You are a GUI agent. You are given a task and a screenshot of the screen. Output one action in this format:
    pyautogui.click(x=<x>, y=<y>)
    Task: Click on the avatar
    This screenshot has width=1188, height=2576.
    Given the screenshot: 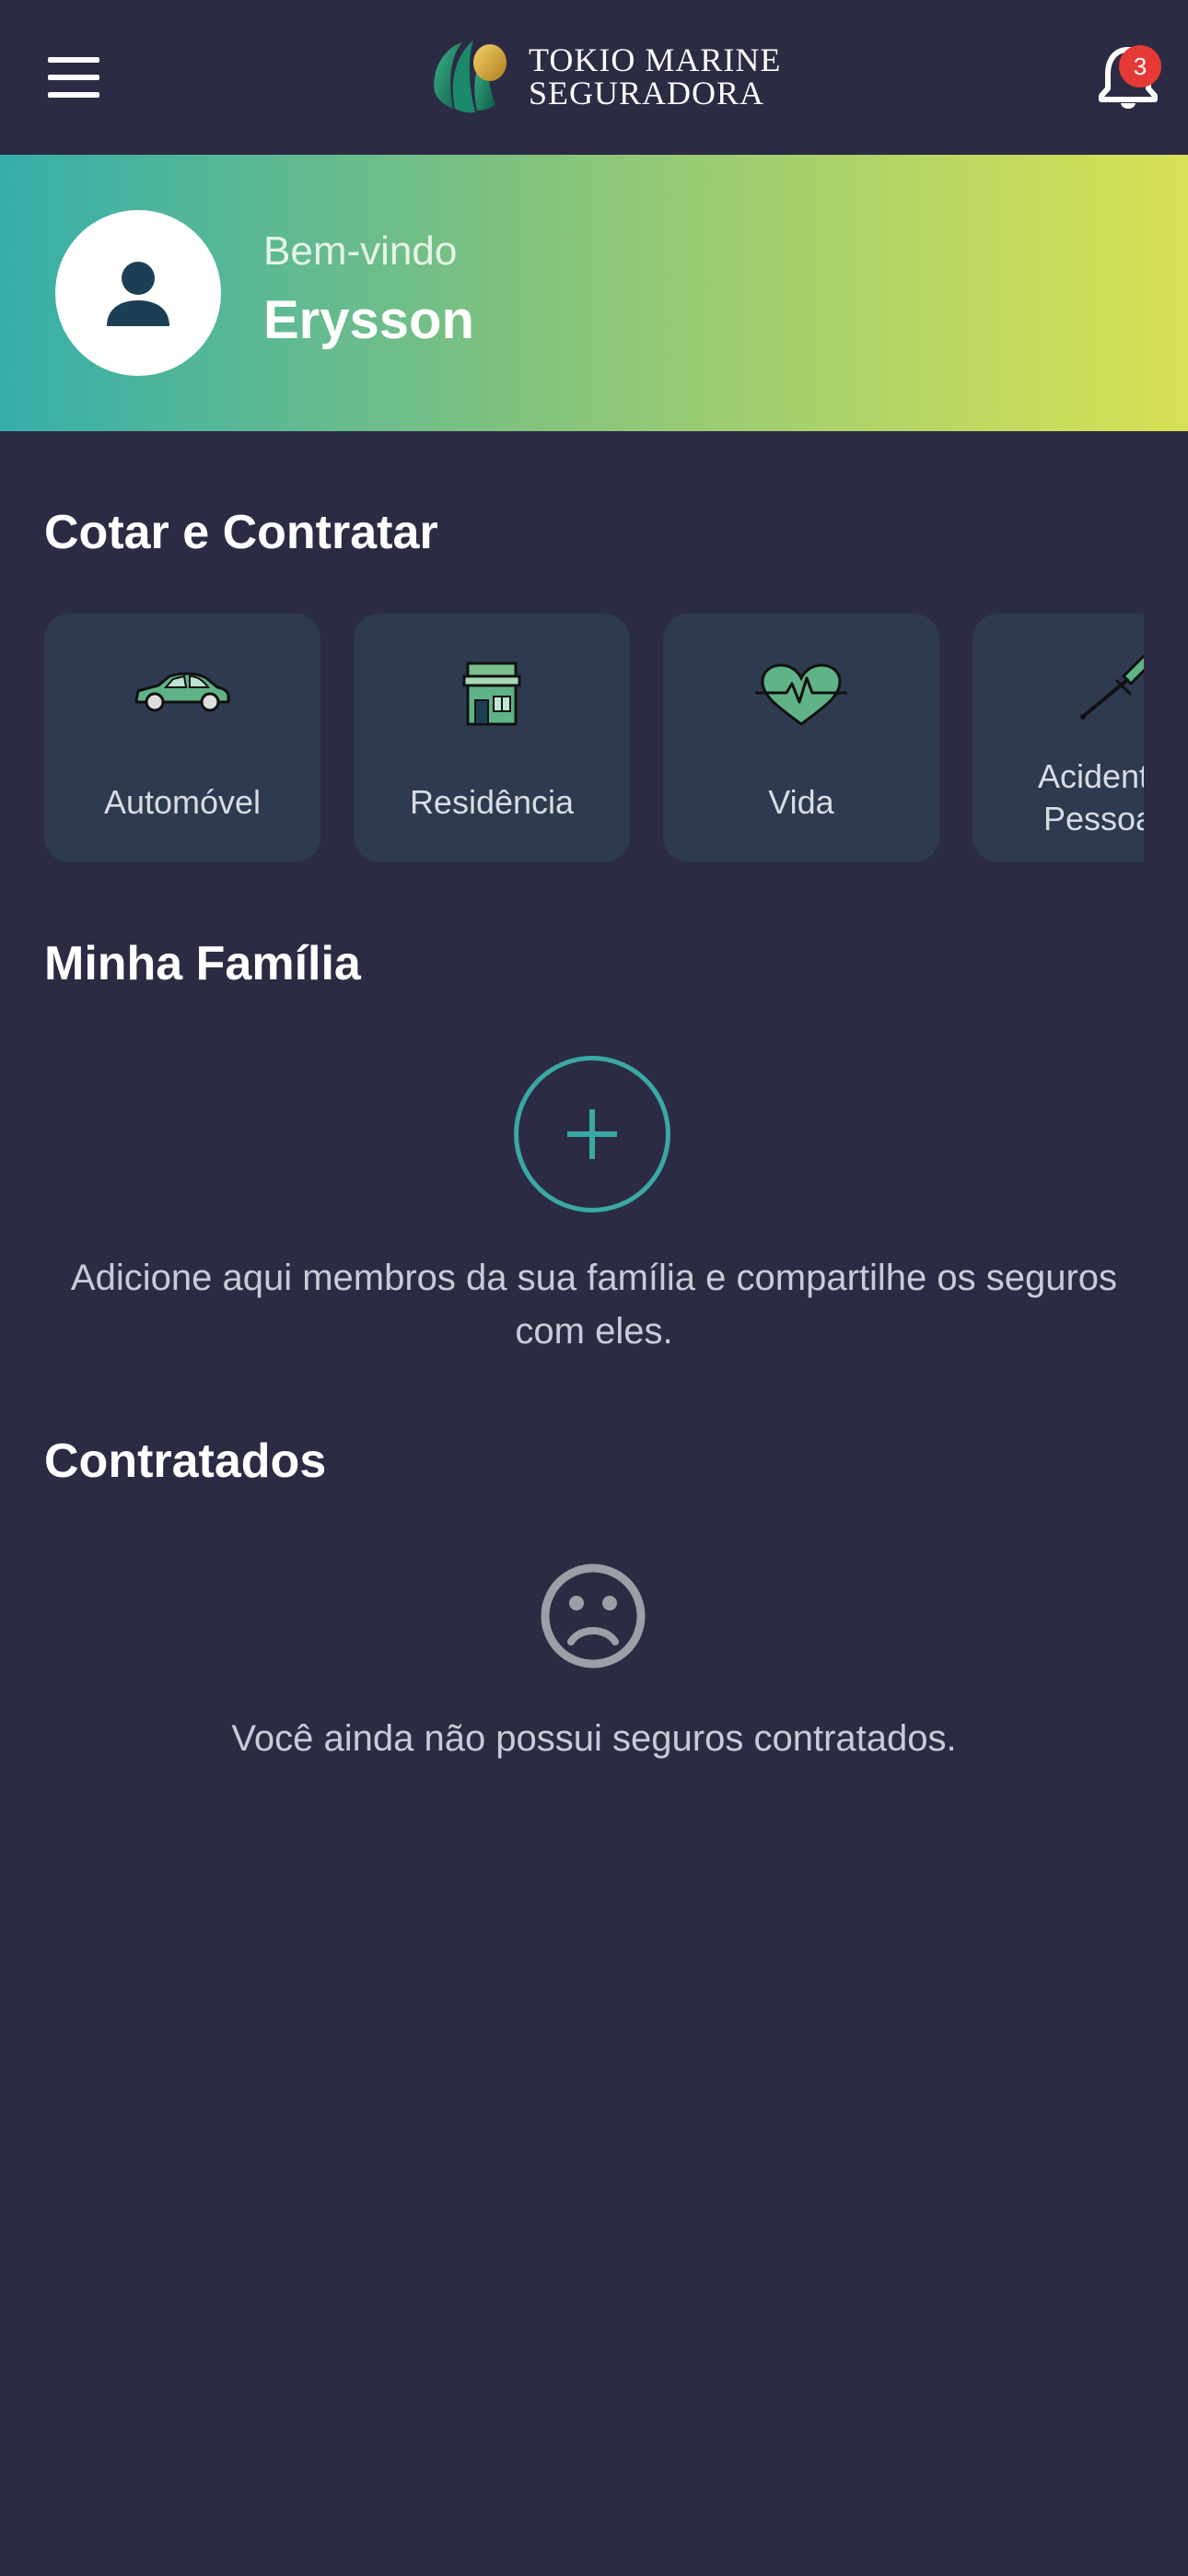 What is the action you would take?
    pyautogui.click(x=138, y=293)
    